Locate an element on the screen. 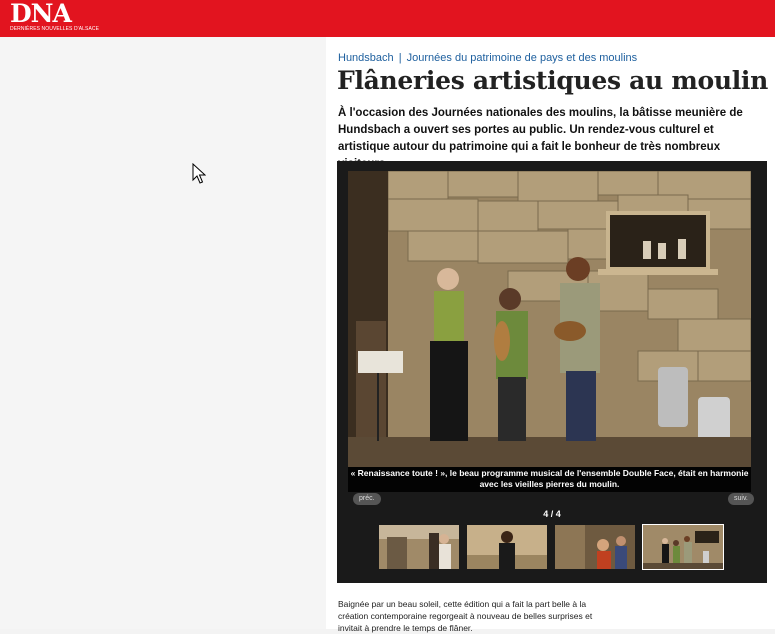 Image resolution: width=775 pixels, height=634 pixels. site-header: DNA DERNIÈRES NOUVELLES D'ALSACE is located at coordinates (387, 18).